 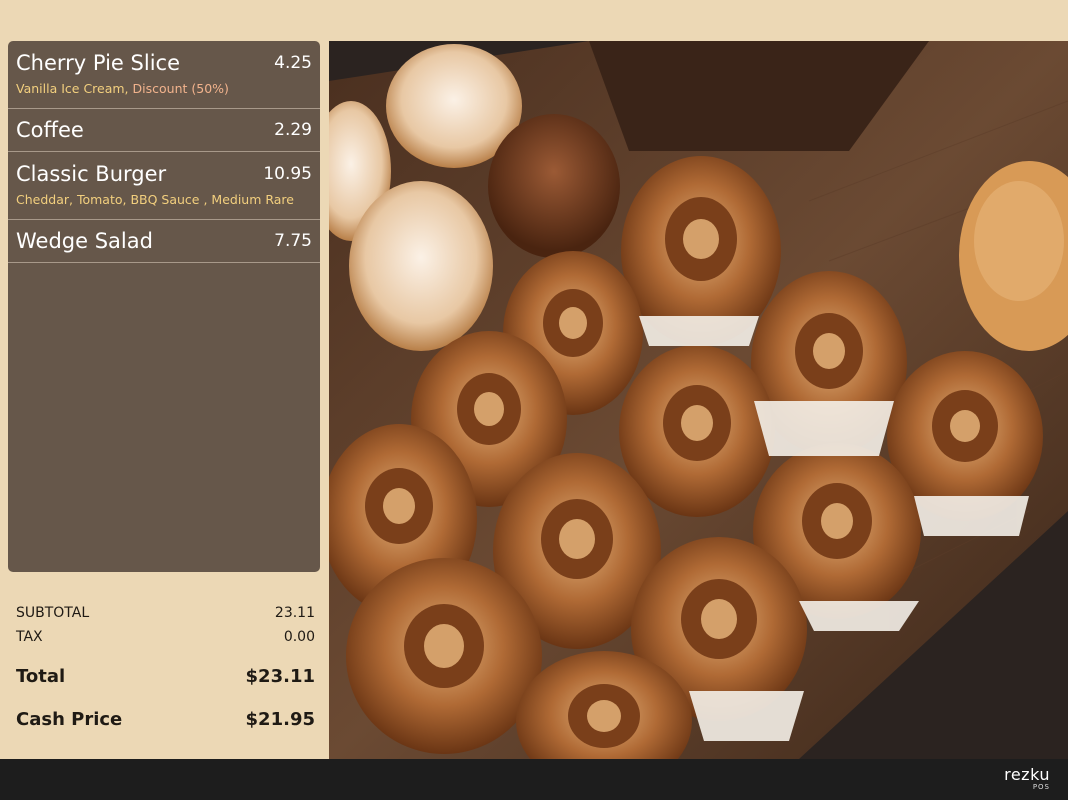 What do you see at coordinates (299, 637) in the screenshot?
I see `tax-value: 0.00` at bounding box center [299, 637].